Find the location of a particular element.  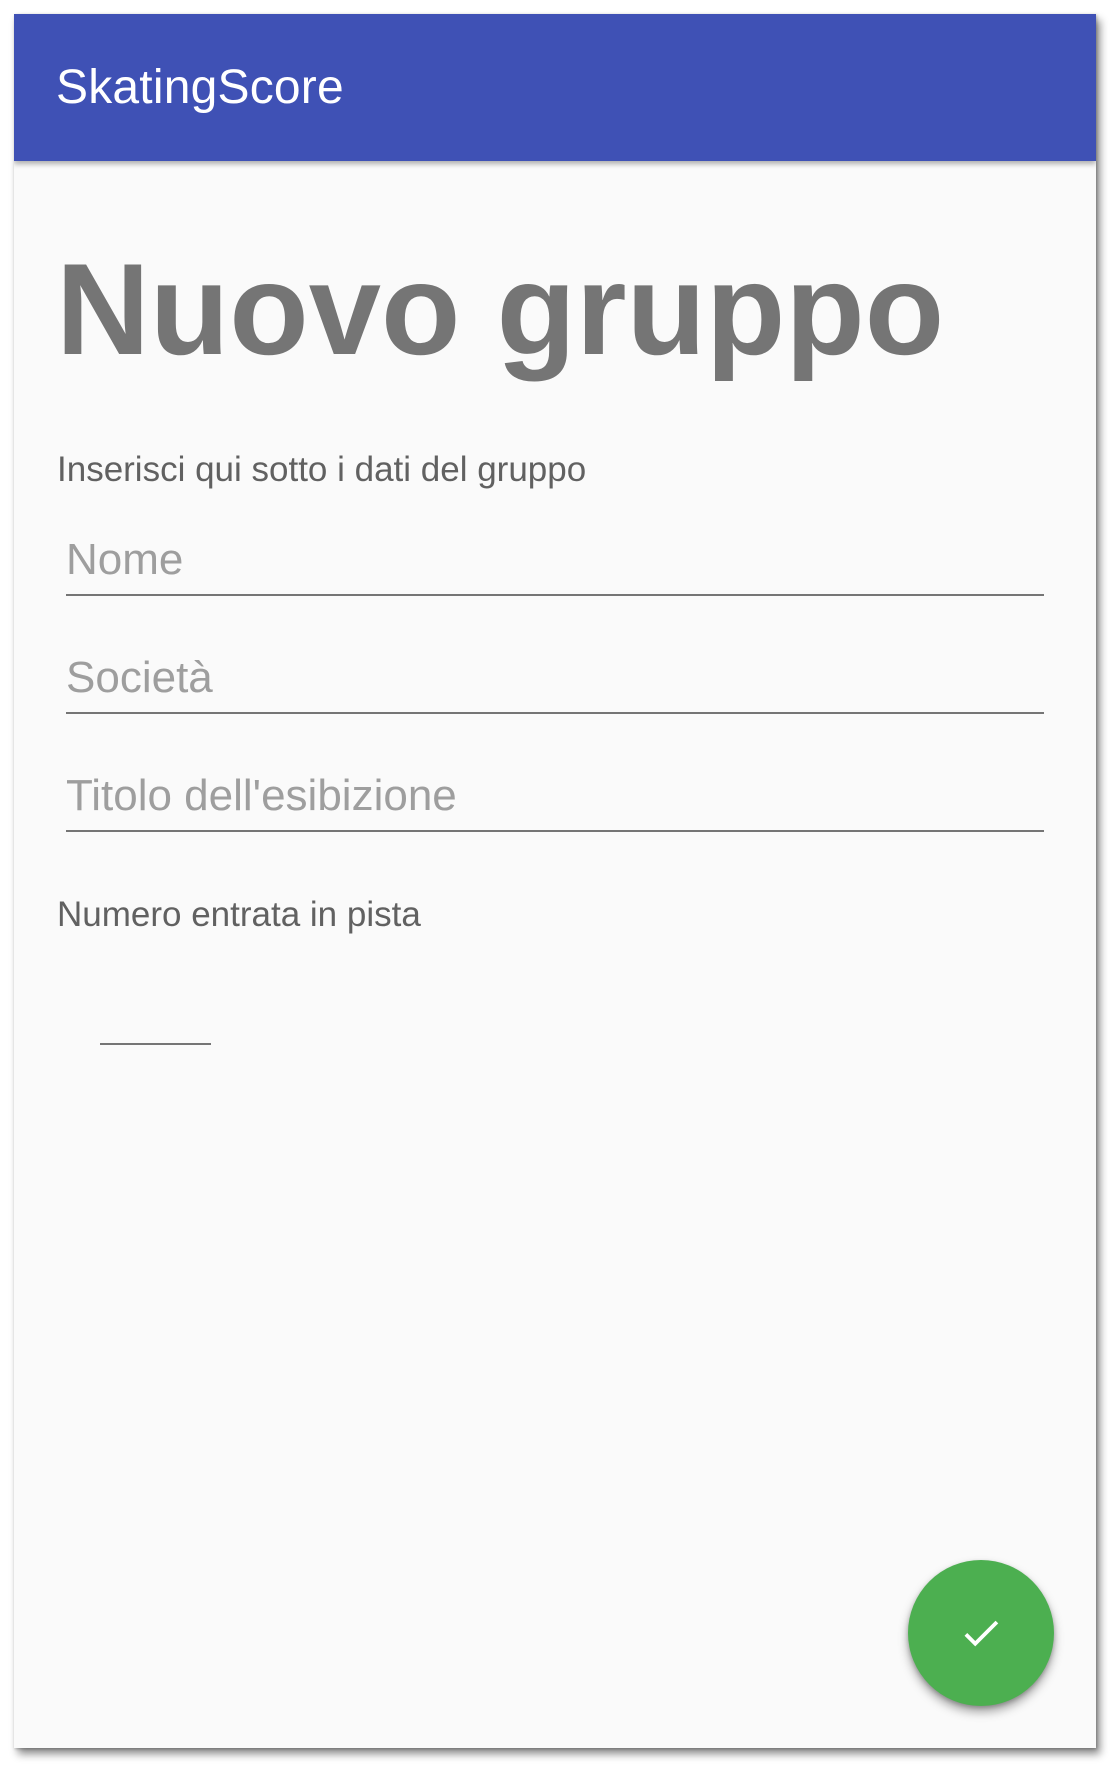

form-instructions: Inserisci qui sotto i dati del gruppo is located at coordinates (322, 469).